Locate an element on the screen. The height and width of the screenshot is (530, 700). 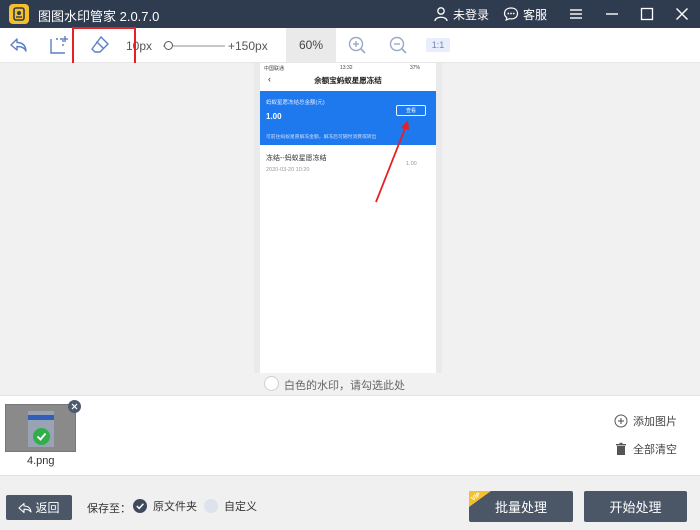
remove-thumbnail-button is located at coordinates (74, 406).